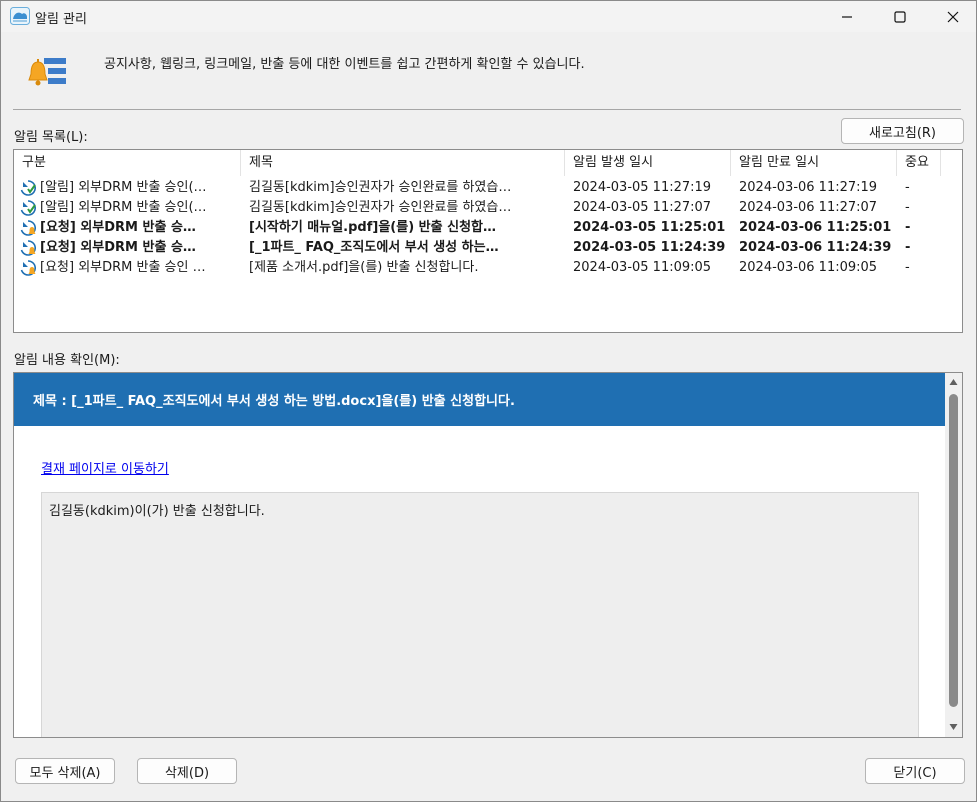  I want to click on approval-page-link: 결재 페이지로 이동하기, so click(105, 467).